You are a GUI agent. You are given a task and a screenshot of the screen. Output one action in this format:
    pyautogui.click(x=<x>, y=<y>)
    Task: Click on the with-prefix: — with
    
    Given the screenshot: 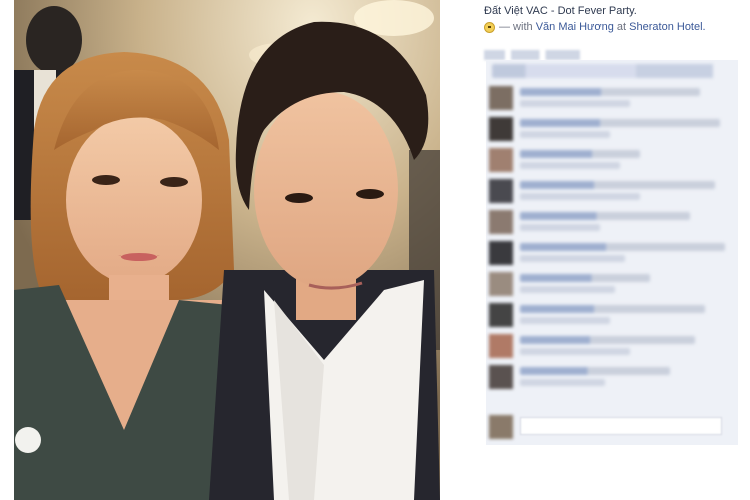 What is the action you would take?
    pyautogui.click(x=516, y=27)
    